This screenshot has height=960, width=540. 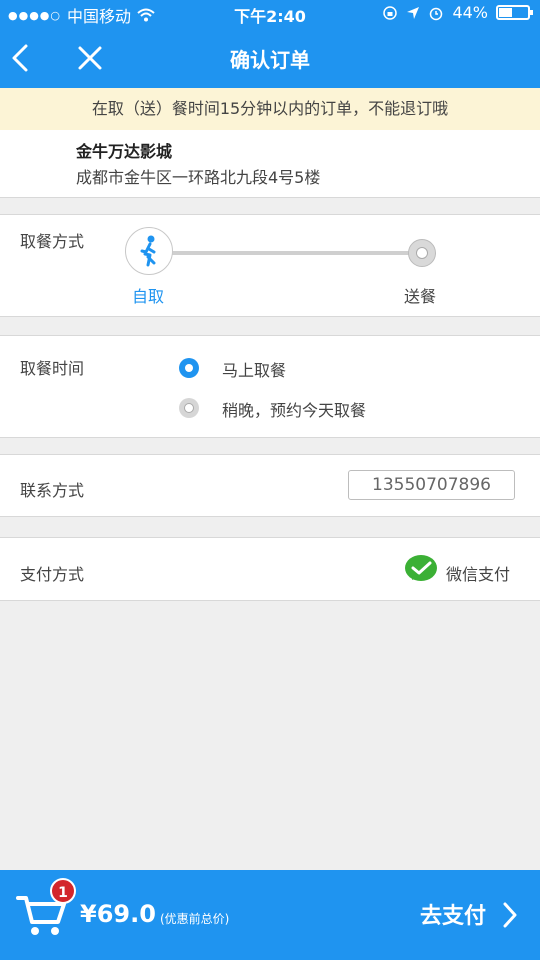 What do you see at coordinates (291, 253) in the screenshot?
I see `pickup-slider-track` at bounding box center [291, 253].